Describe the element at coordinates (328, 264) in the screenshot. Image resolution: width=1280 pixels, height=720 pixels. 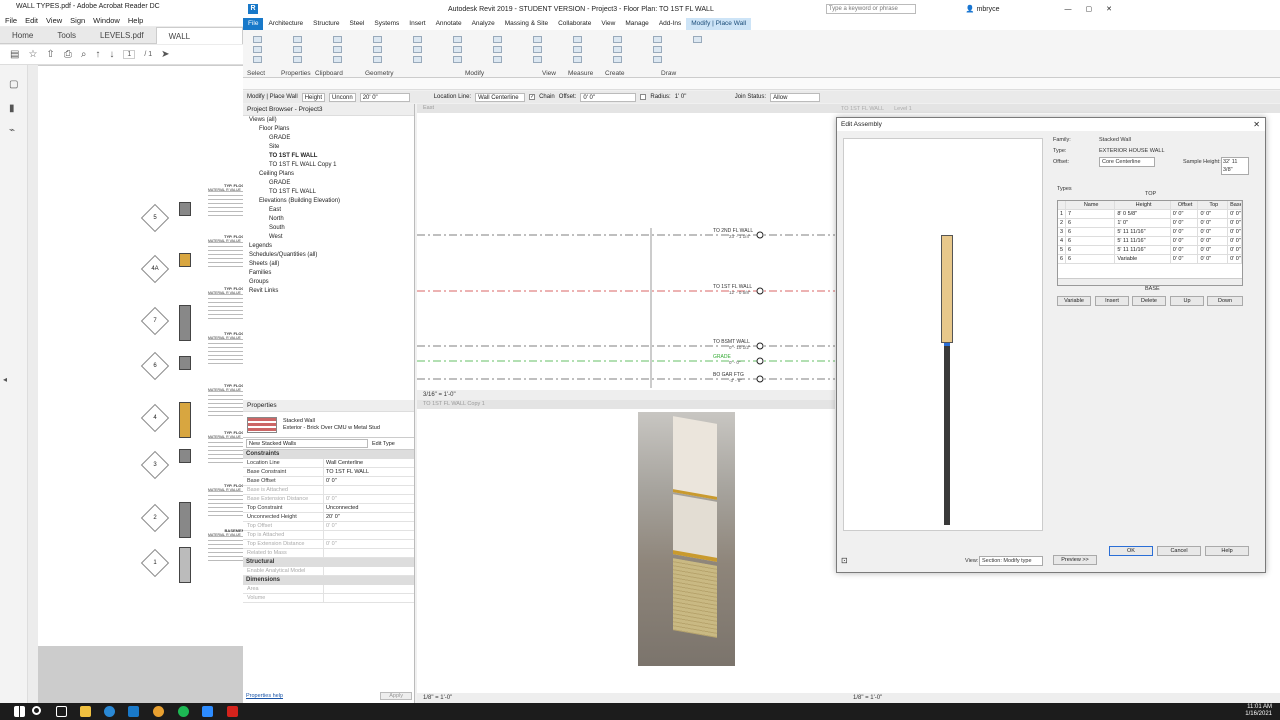
I see `browser-item: Sheets (all)` at that location.